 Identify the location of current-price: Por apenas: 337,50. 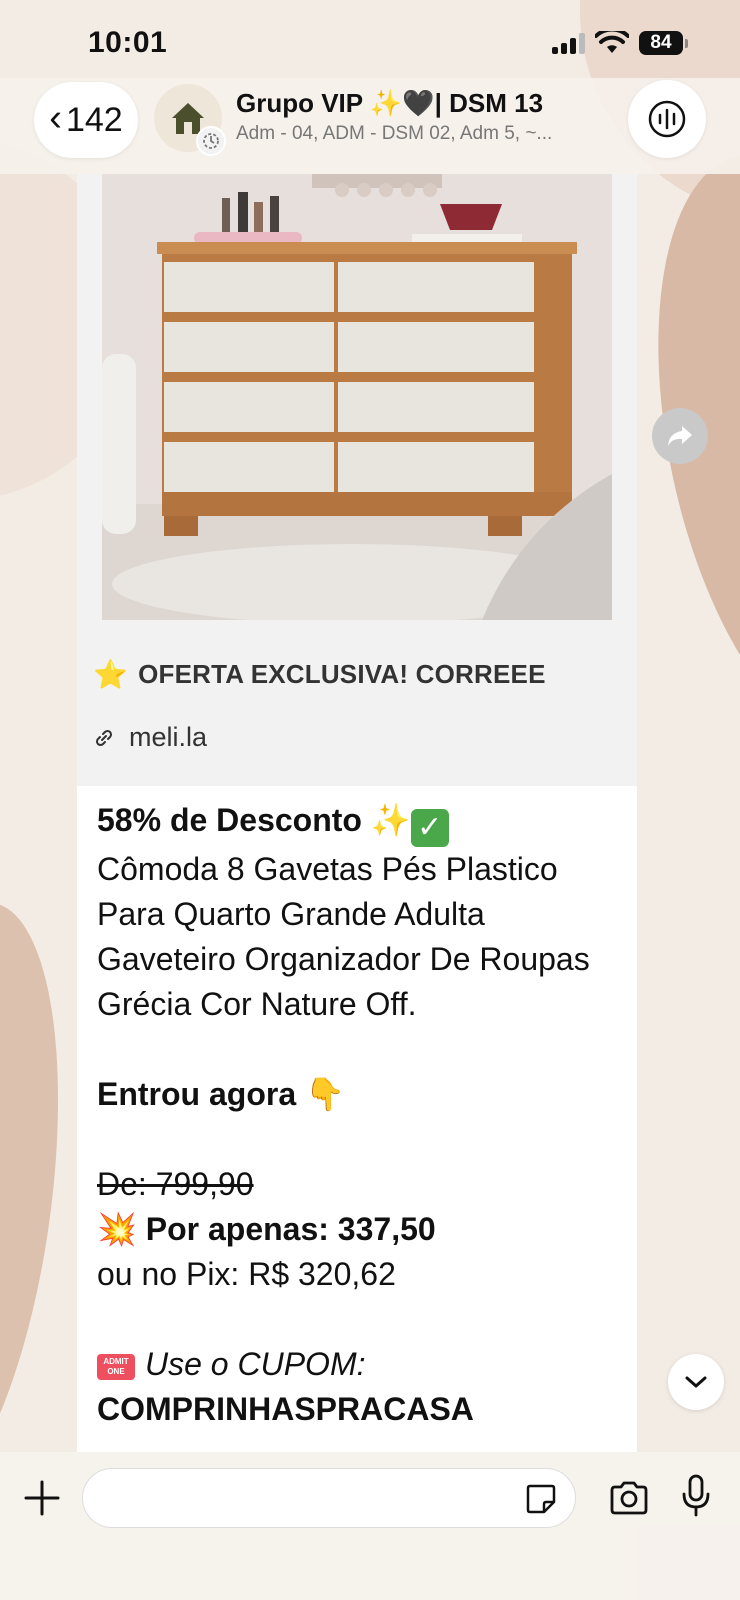
(290, 1229).